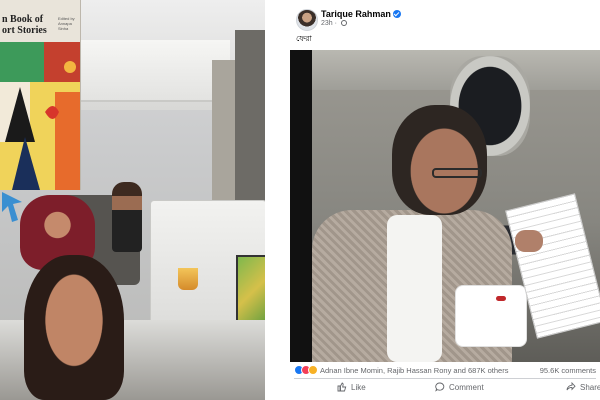 The height and width of the screenshot is (400, 600). What do you see at coordinates (466, 387) in the screenshot?
I see `comment-label: Comment` at bounding box center [466, 387].